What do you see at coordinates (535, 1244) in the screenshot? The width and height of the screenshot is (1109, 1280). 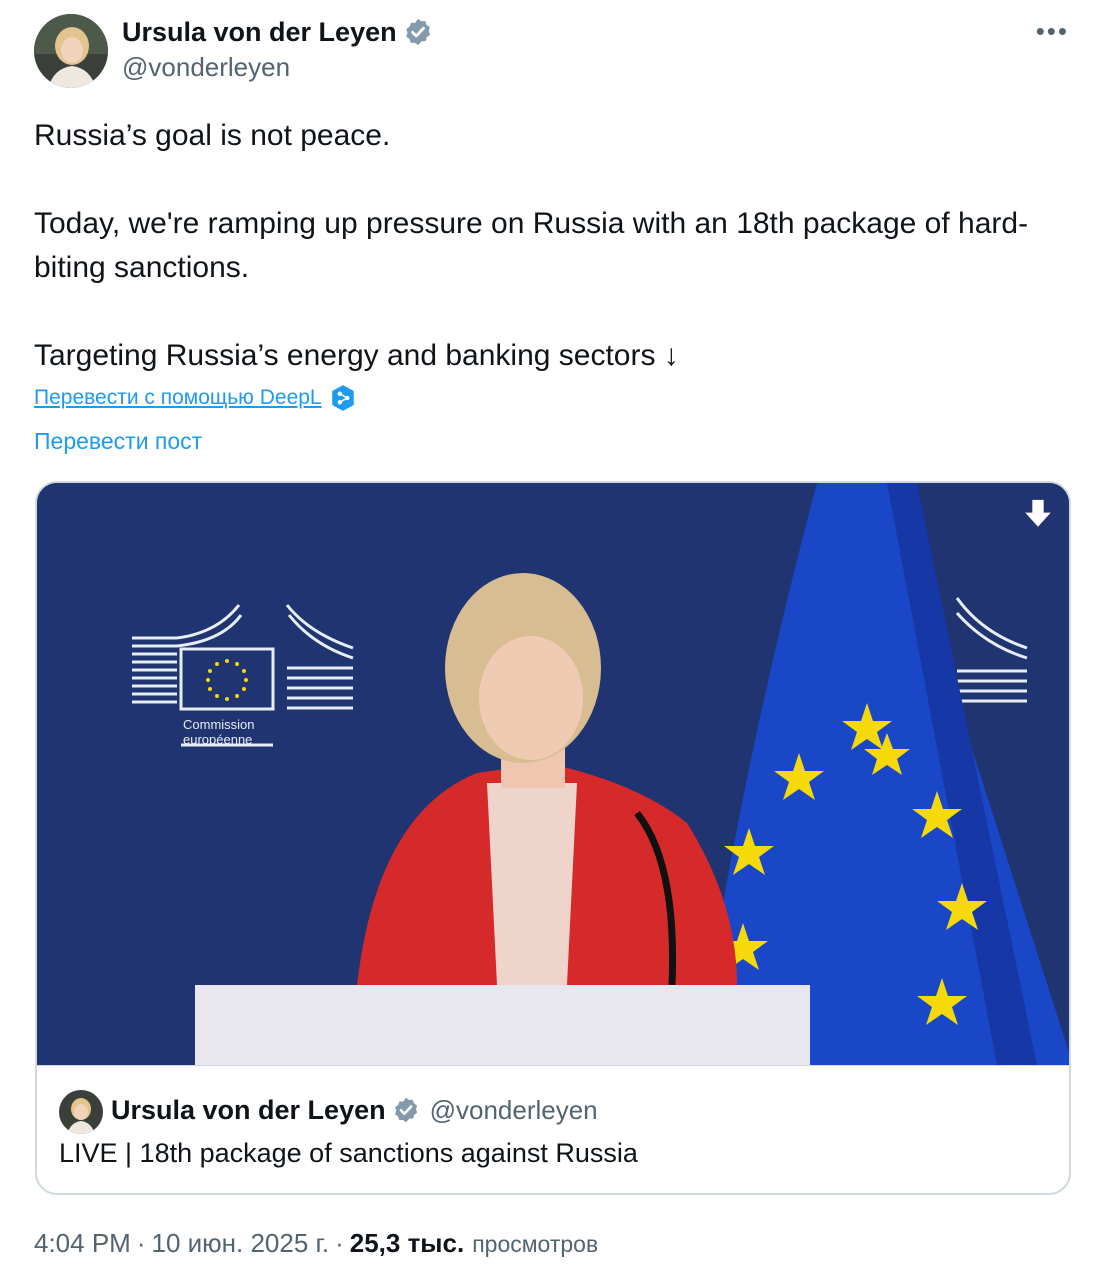 I see `views-label: просмотров` at bounding box center [535, 1244].